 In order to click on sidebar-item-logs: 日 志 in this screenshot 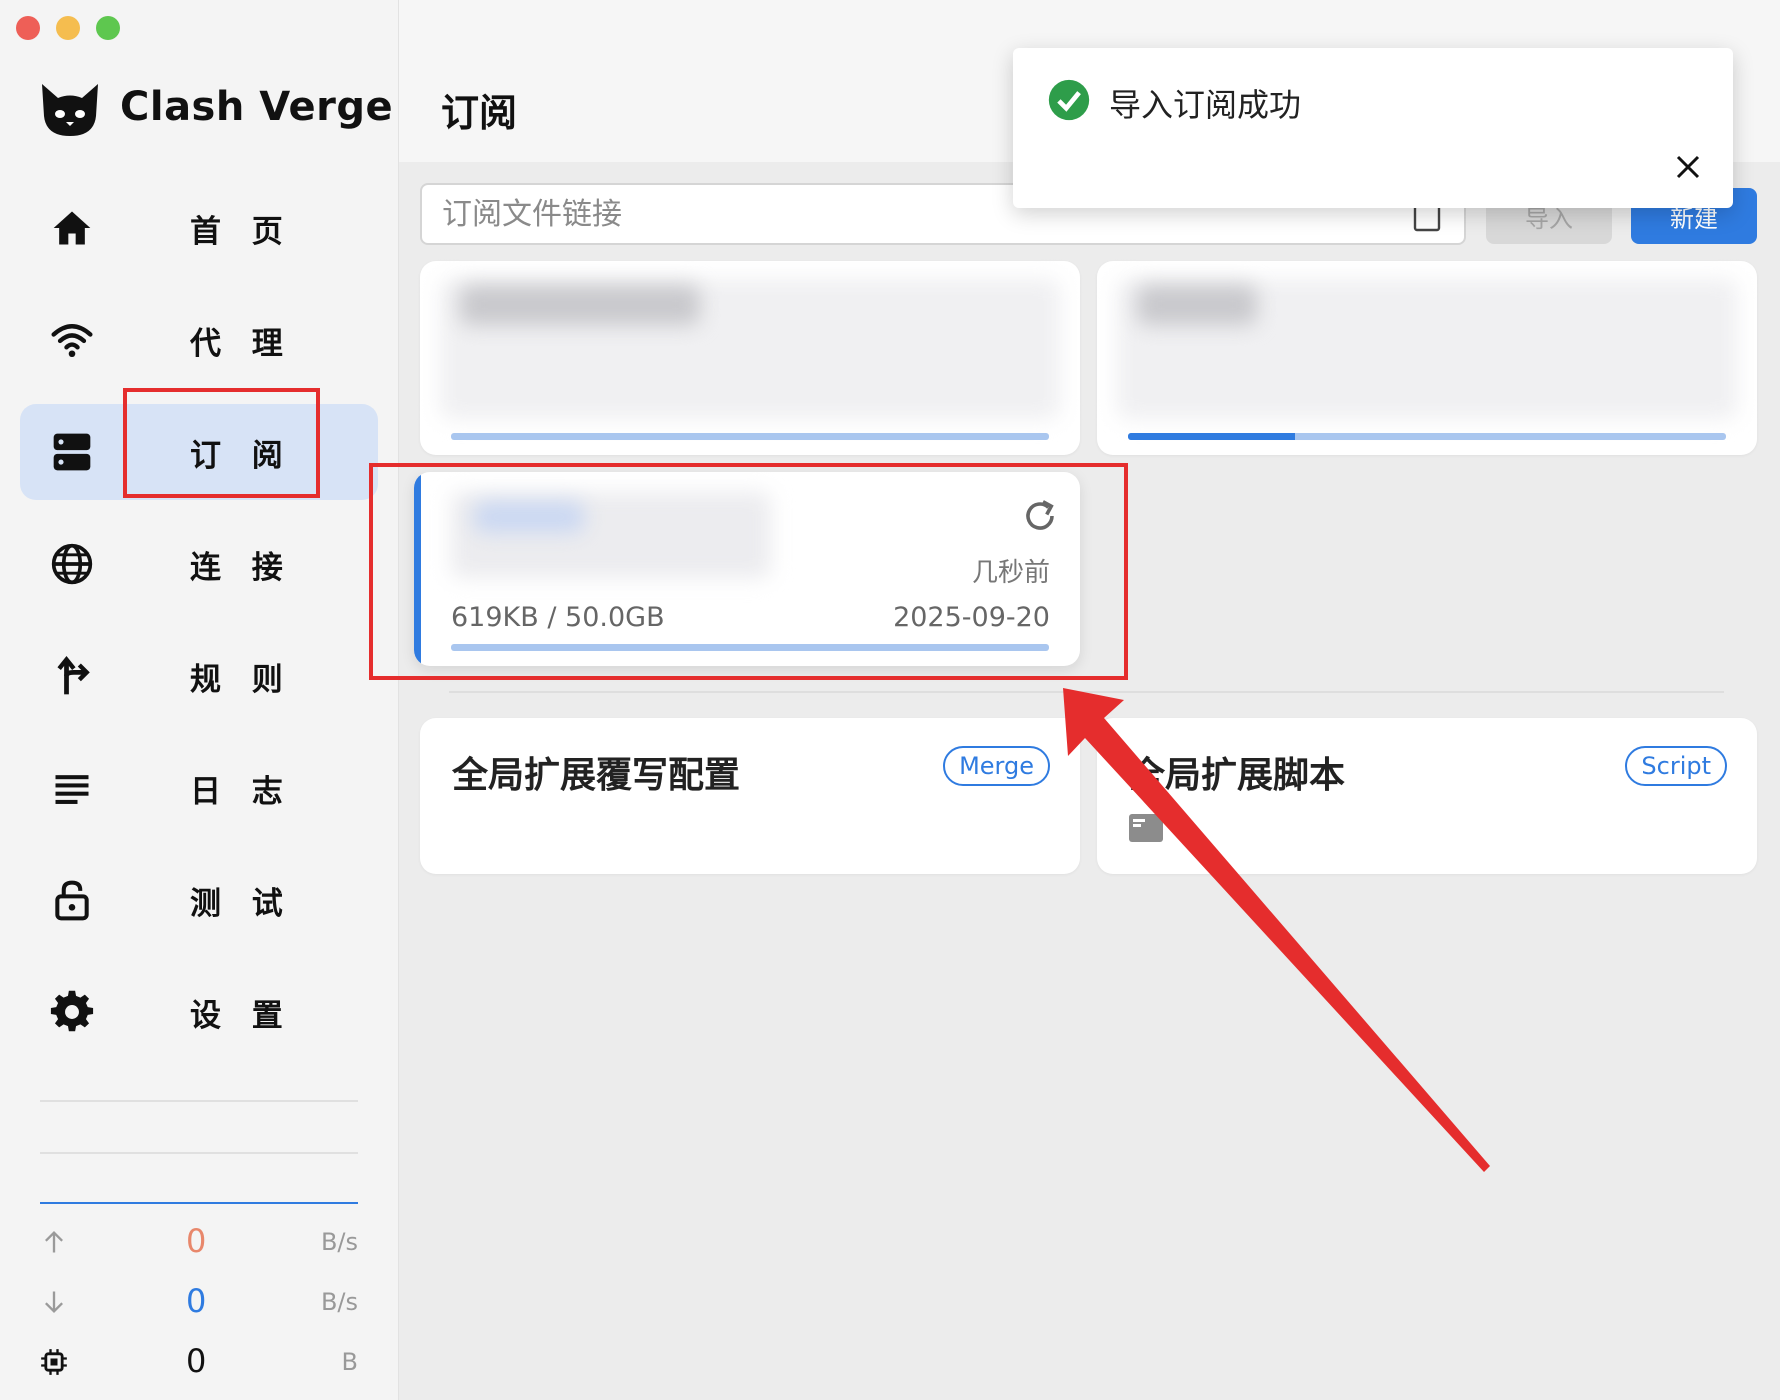, I will do `click(199, 788)`.